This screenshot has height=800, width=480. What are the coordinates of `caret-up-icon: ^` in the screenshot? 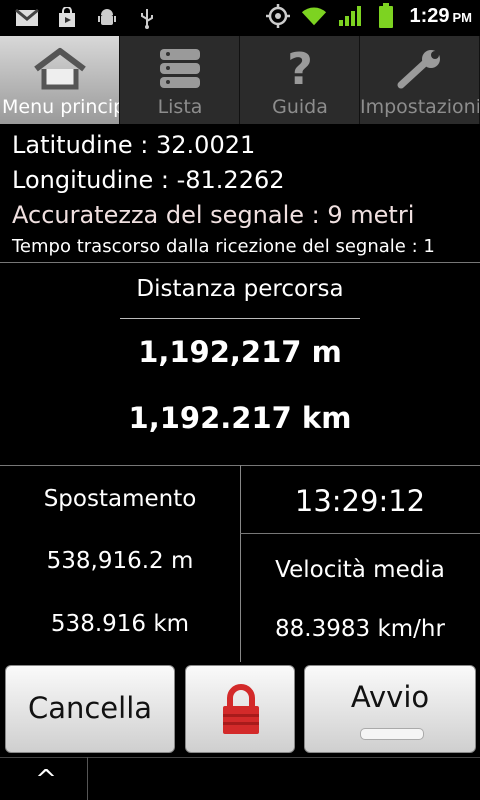 It's located at (46, 780).